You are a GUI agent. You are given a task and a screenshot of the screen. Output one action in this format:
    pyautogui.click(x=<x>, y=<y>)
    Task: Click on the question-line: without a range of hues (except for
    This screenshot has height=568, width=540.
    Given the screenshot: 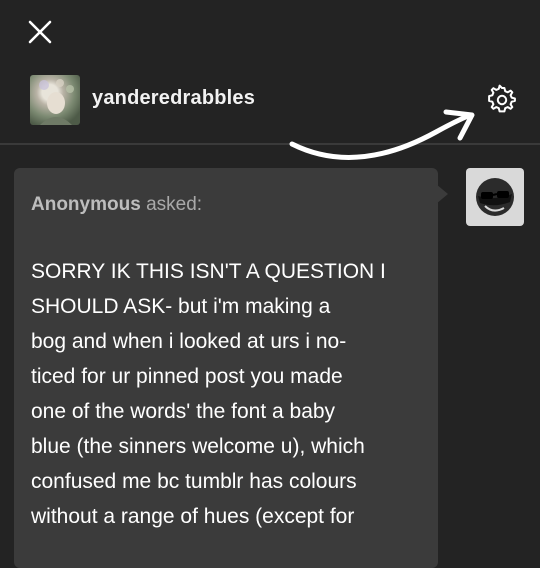 What is the action you would take?
    pyautogui.click(x=193, y=516)
    